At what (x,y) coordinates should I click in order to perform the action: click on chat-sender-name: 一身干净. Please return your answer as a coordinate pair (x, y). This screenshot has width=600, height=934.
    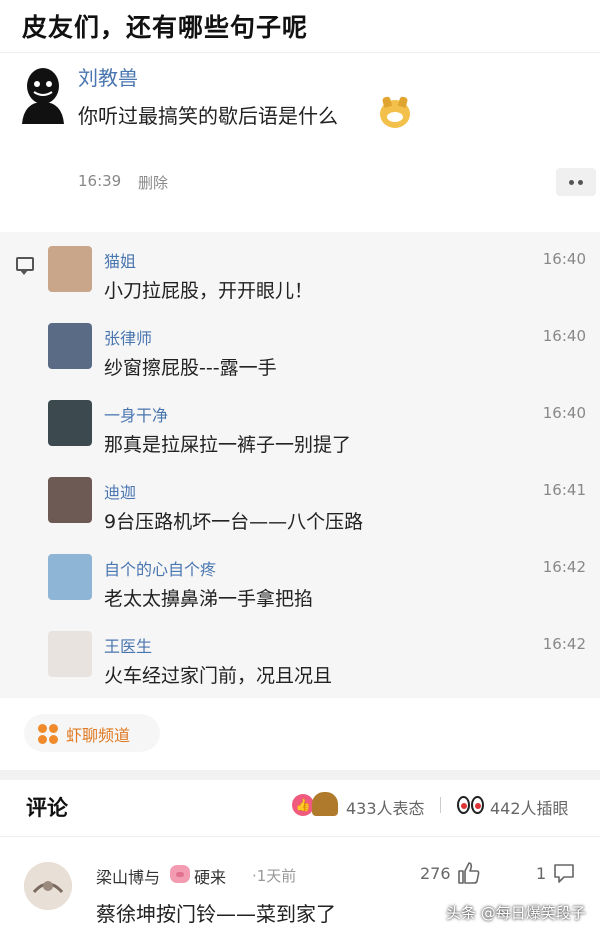
    Looking at the image, I should click on (136, 414).